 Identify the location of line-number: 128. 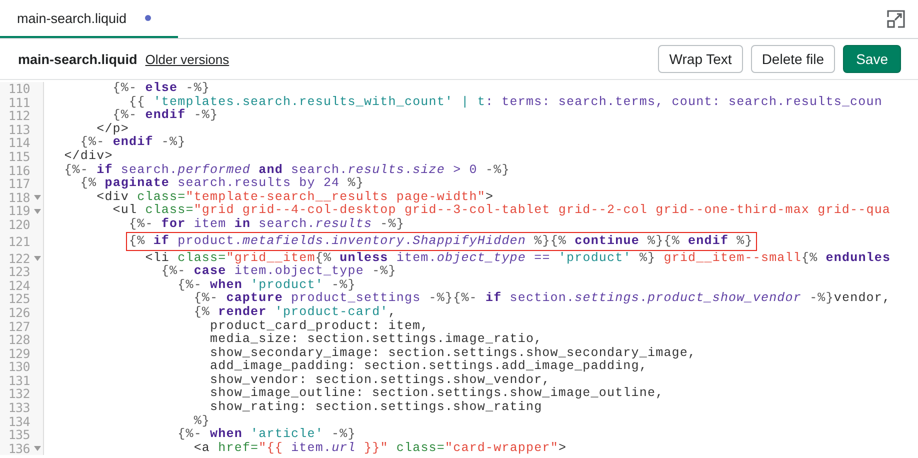
(18, 340).